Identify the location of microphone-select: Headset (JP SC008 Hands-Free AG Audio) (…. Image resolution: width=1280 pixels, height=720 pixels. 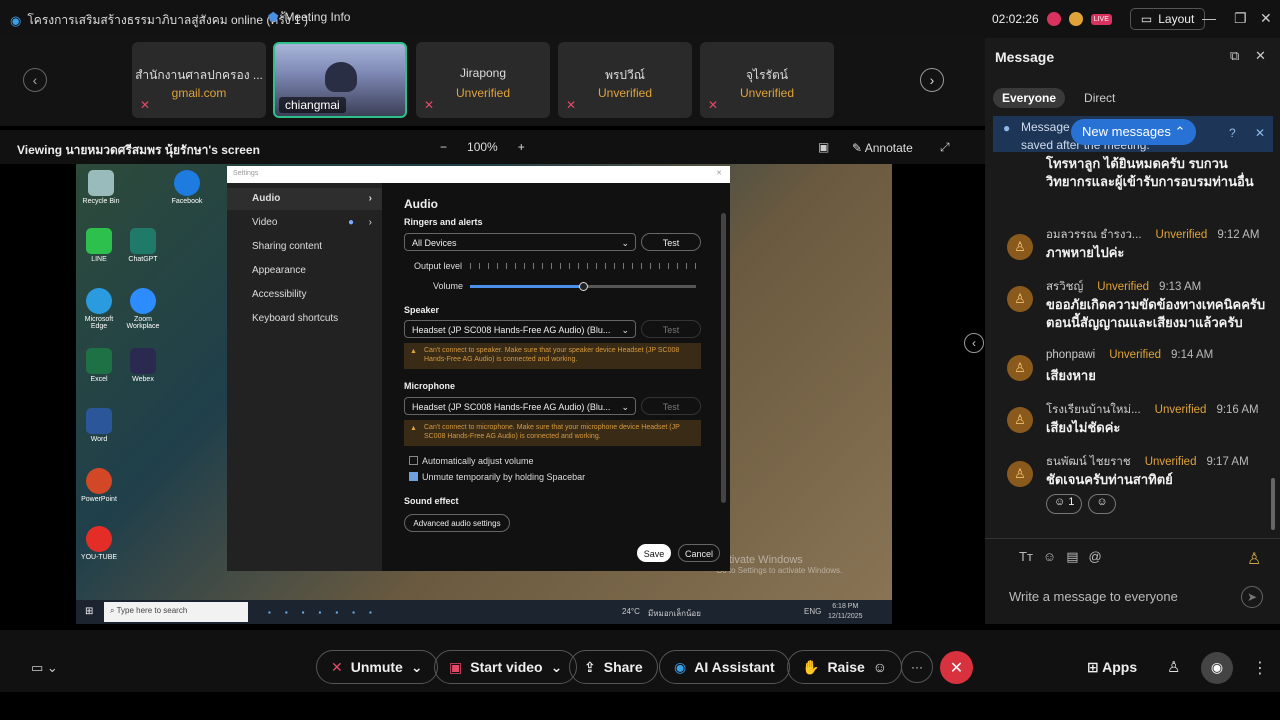
(520, 406).